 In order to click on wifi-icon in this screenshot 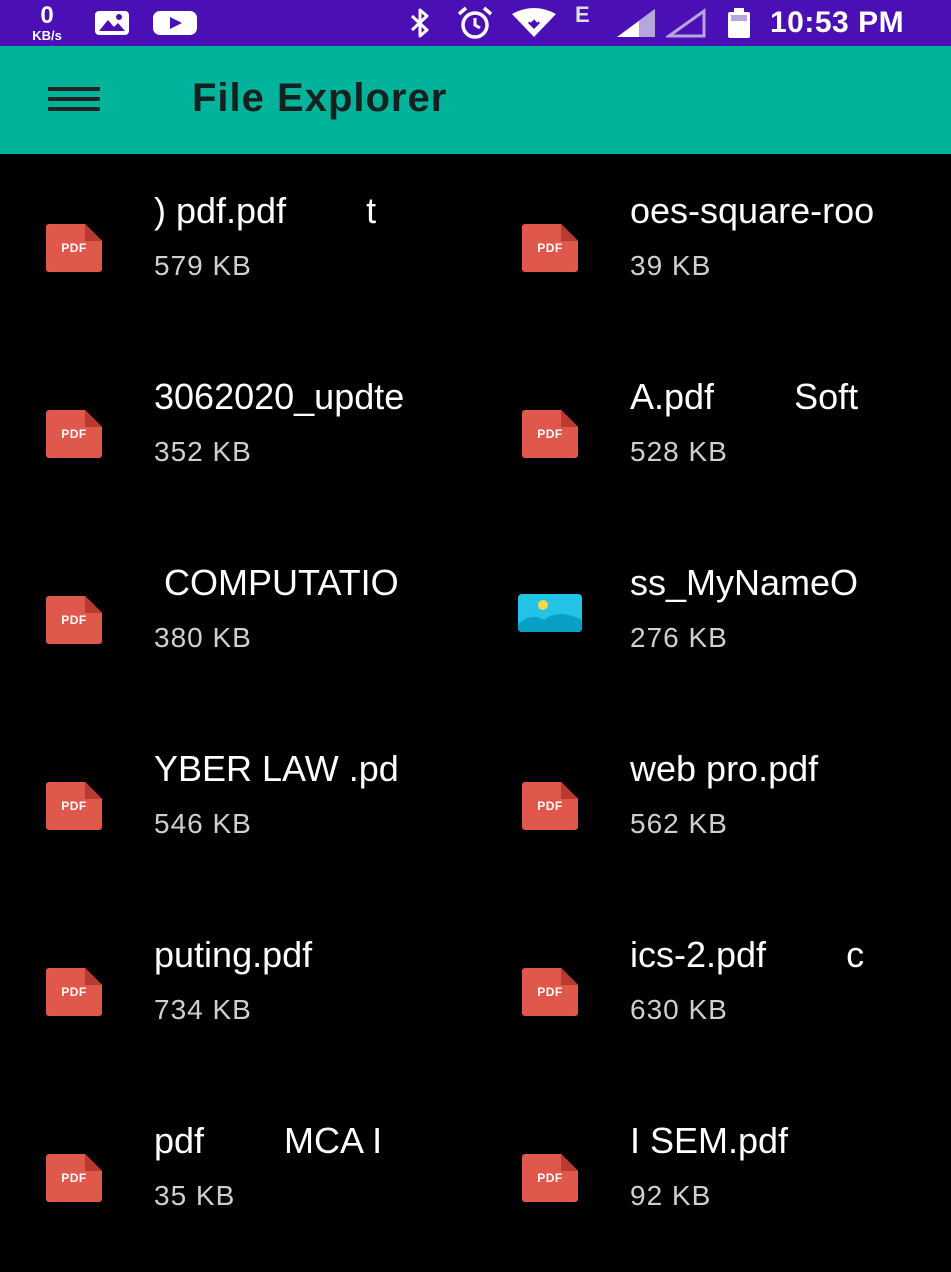, I will do `click(534, 25)`.